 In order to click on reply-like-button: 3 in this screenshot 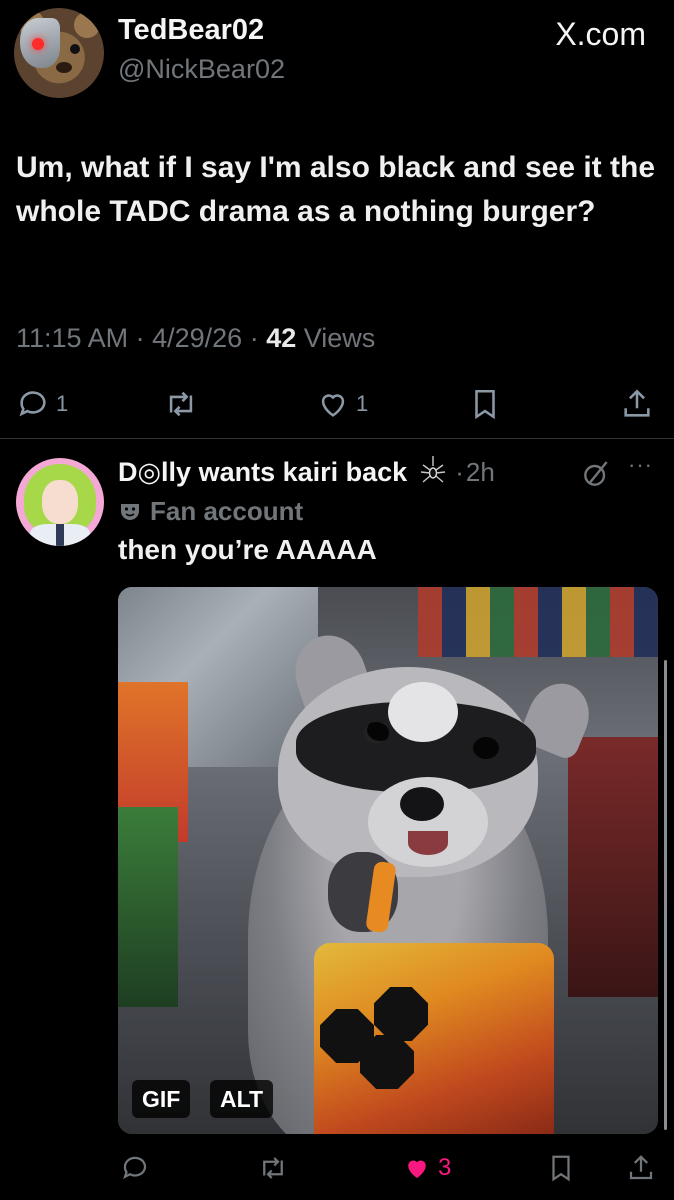, I will do `click(426, 1168)`.